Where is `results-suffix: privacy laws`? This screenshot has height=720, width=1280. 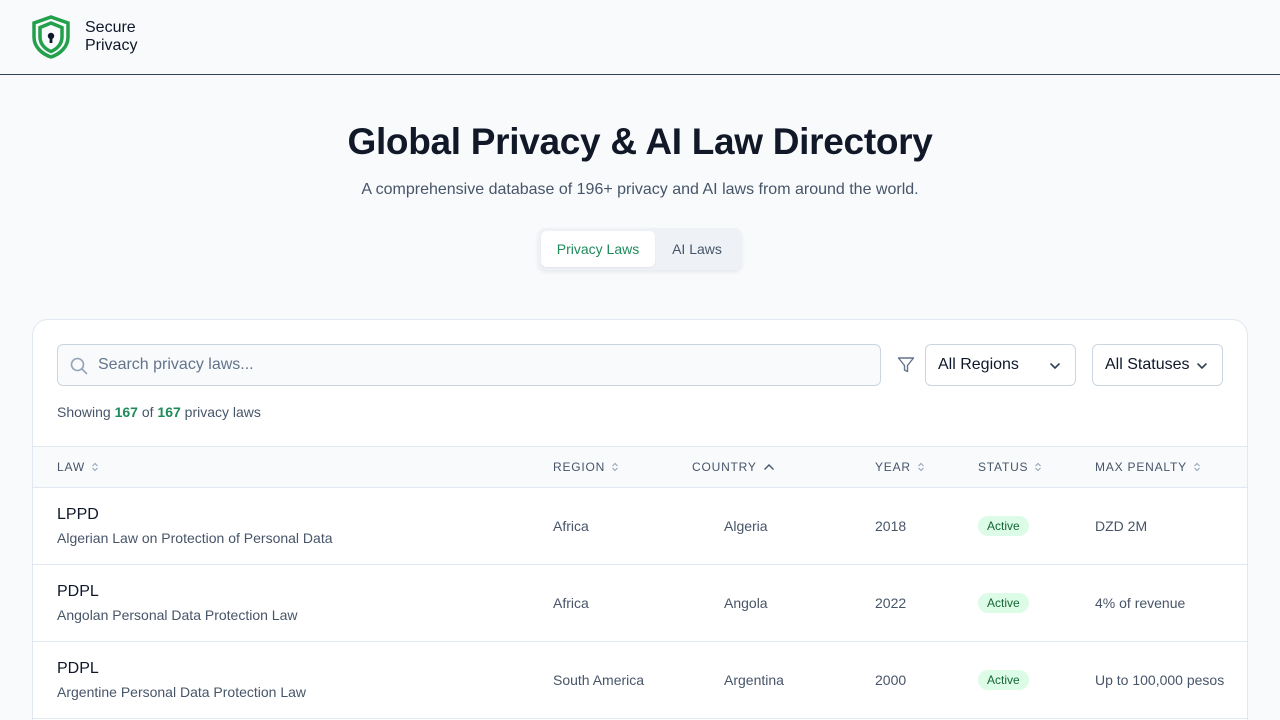 results-suffix: privacy laws is located at coordinates (222, 412).